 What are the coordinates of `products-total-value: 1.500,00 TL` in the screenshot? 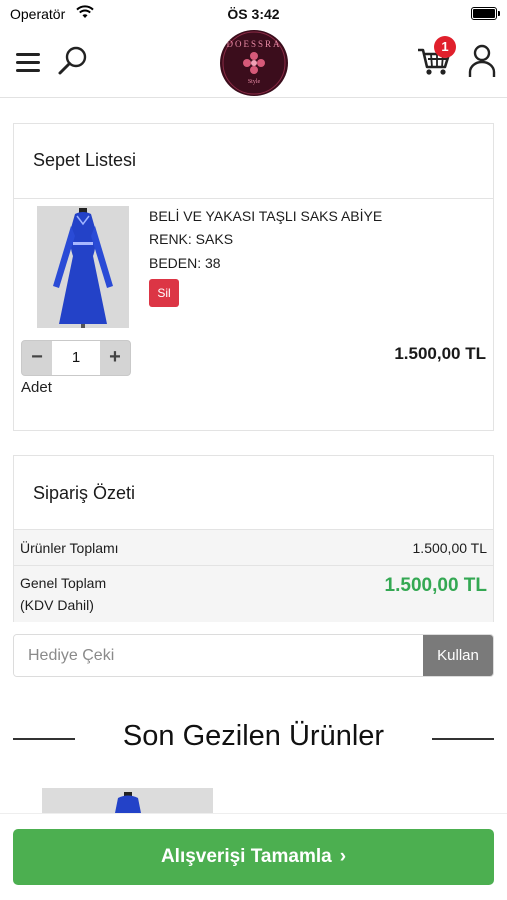 It's located at (449, 548).